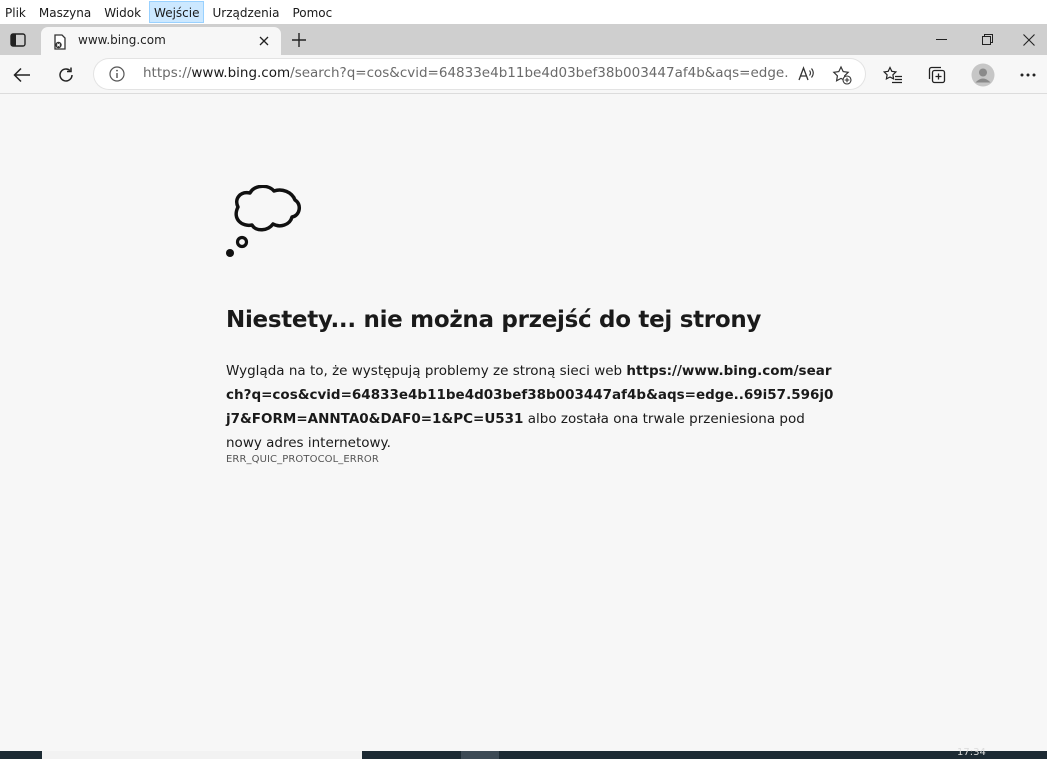 The height and width of the screenshot is (759, 1047). I want to click on taskbar-clock: 17:34, so click(971, 752).